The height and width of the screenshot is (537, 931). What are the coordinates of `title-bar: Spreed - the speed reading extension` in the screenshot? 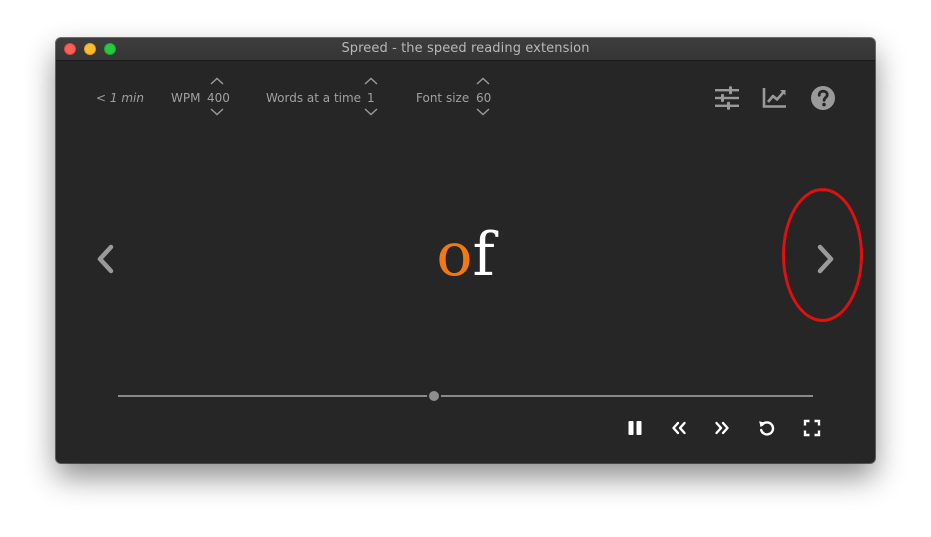 It's located at (465, 49).